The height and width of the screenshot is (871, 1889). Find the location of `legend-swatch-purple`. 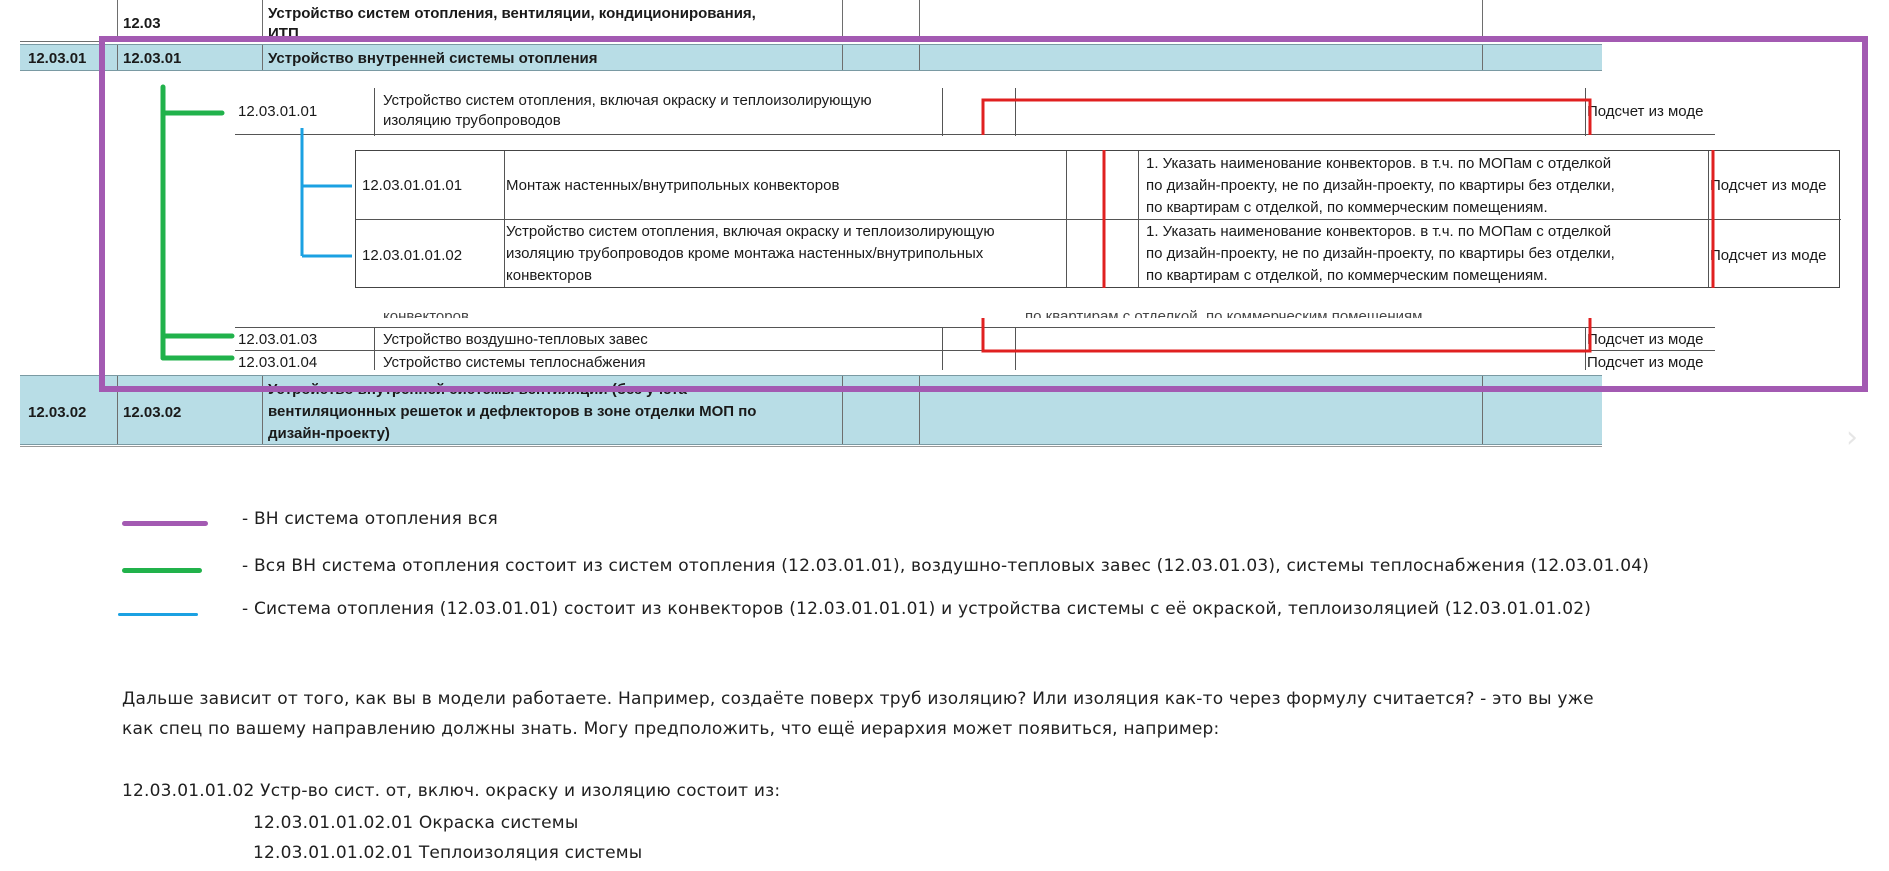

legend-swatch-purple is located at coordinates (165, 523).